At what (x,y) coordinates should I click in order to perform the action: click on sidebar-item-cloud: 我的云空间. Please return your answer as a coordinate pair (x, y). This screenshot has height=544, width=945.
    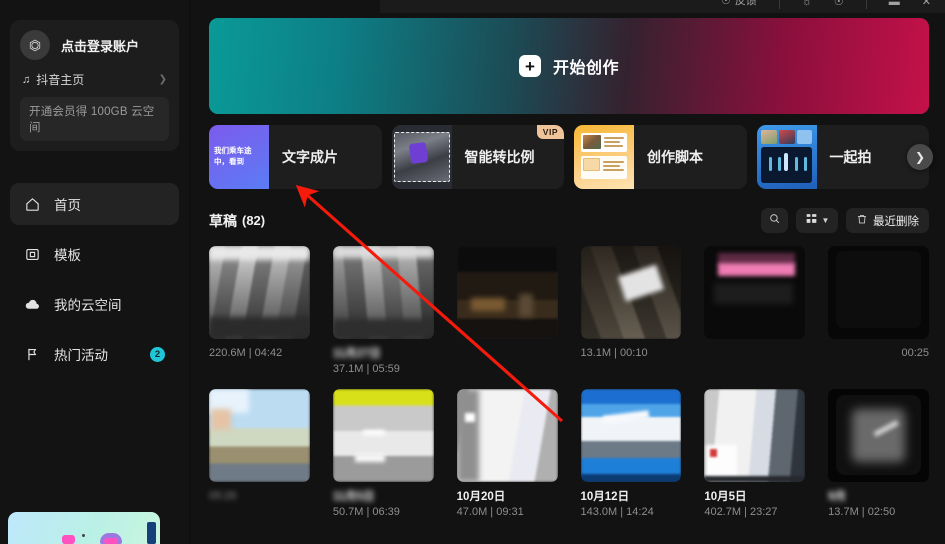
    Looking at the image, I should click on (94, 304).